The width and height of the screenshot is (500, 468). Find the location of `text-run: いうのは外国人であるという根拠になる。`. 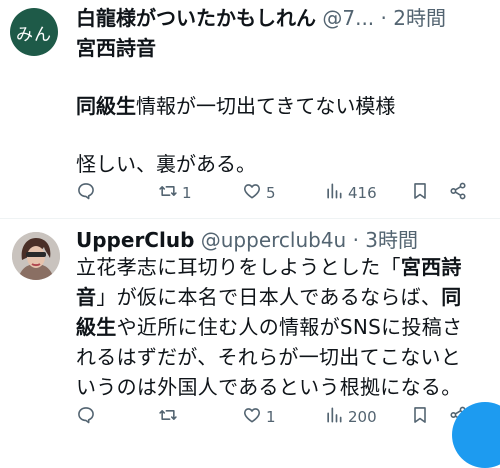

text-run: いうのは外国人であるという根拠になる。 is located at coordinates (269, 387).